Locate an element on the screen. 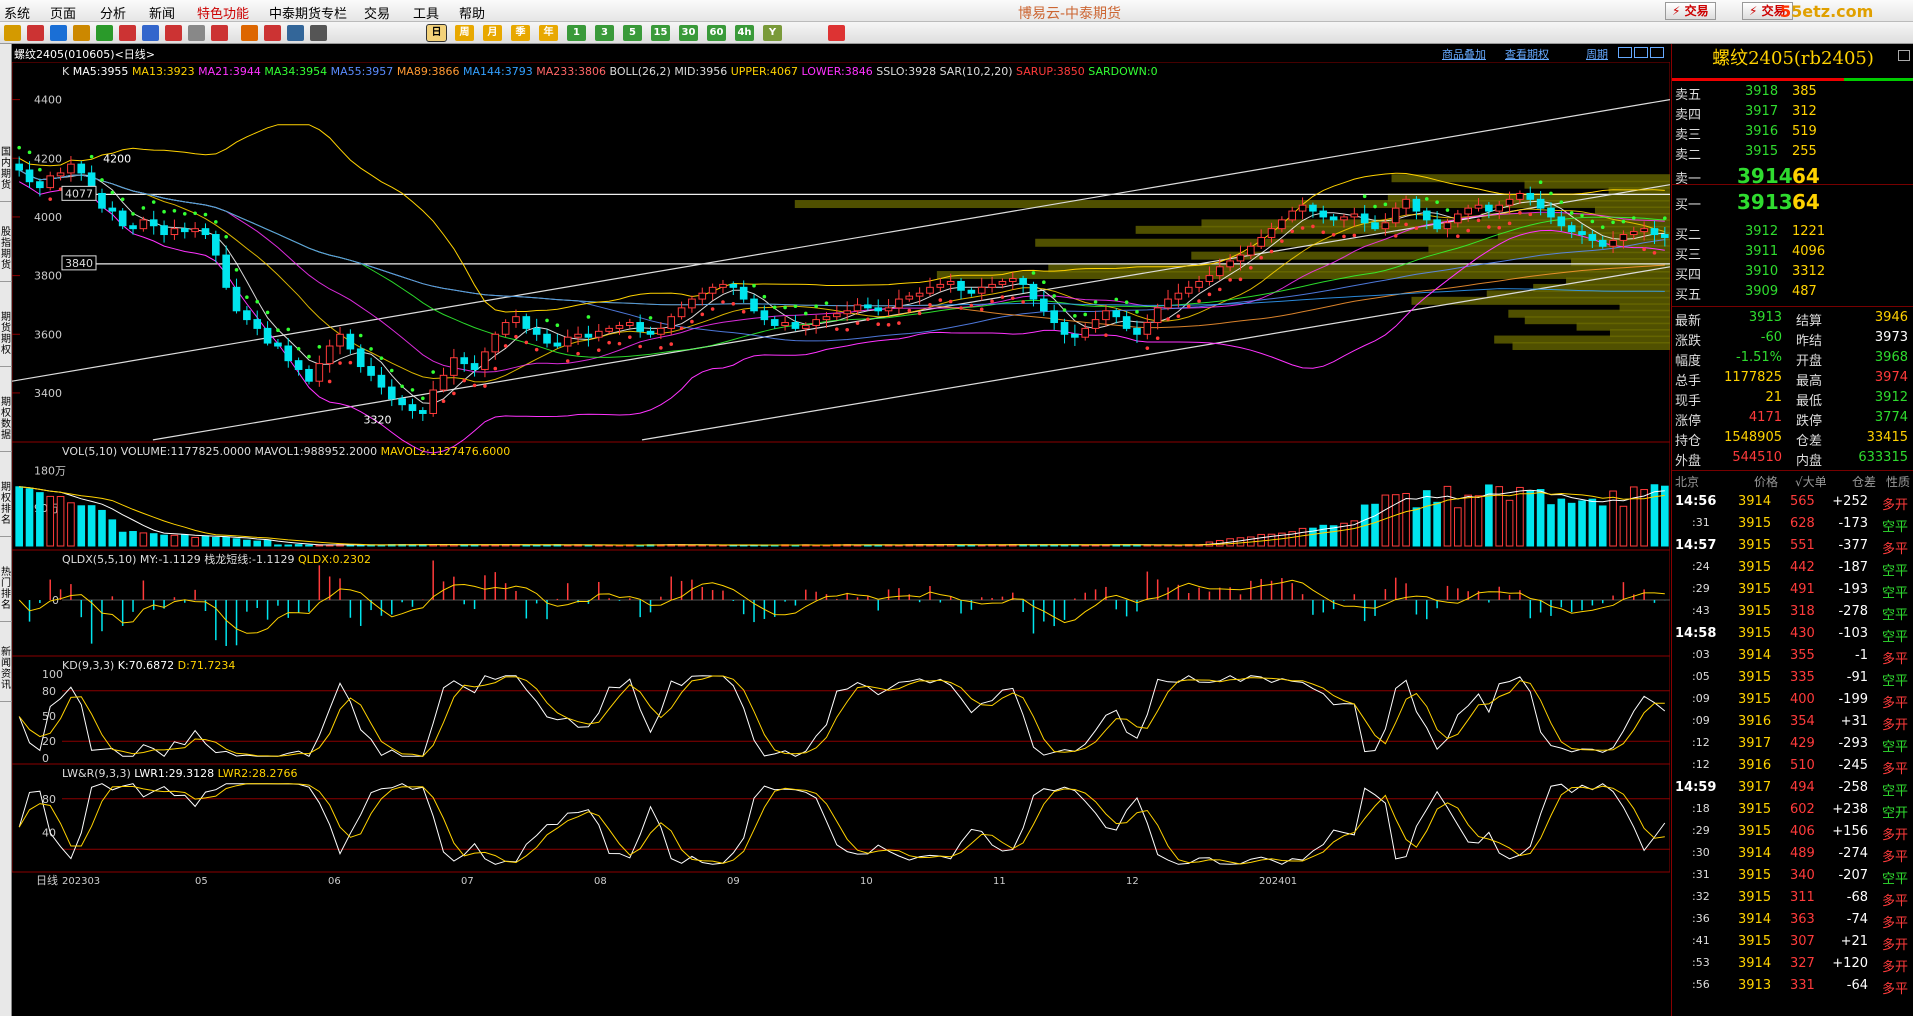  period-button-5: 5 is located at coordinates (632, 33).